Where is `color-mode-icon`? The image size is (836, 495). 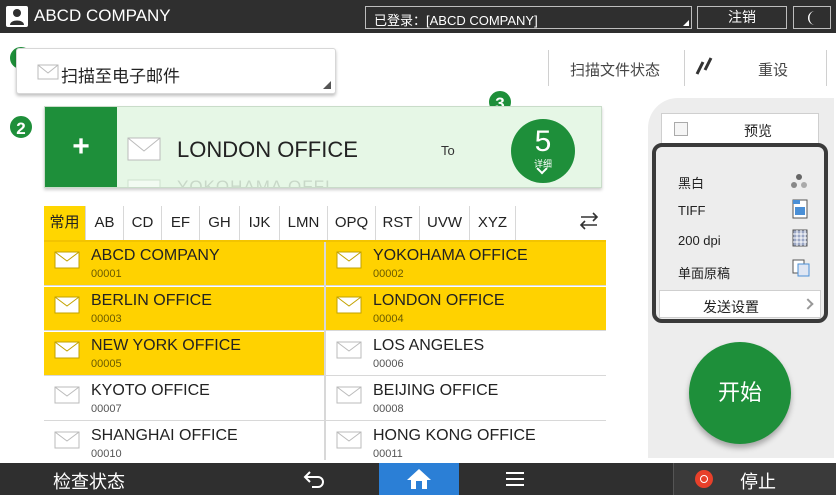 color-mode-icon is located at coordinates (799, 181).